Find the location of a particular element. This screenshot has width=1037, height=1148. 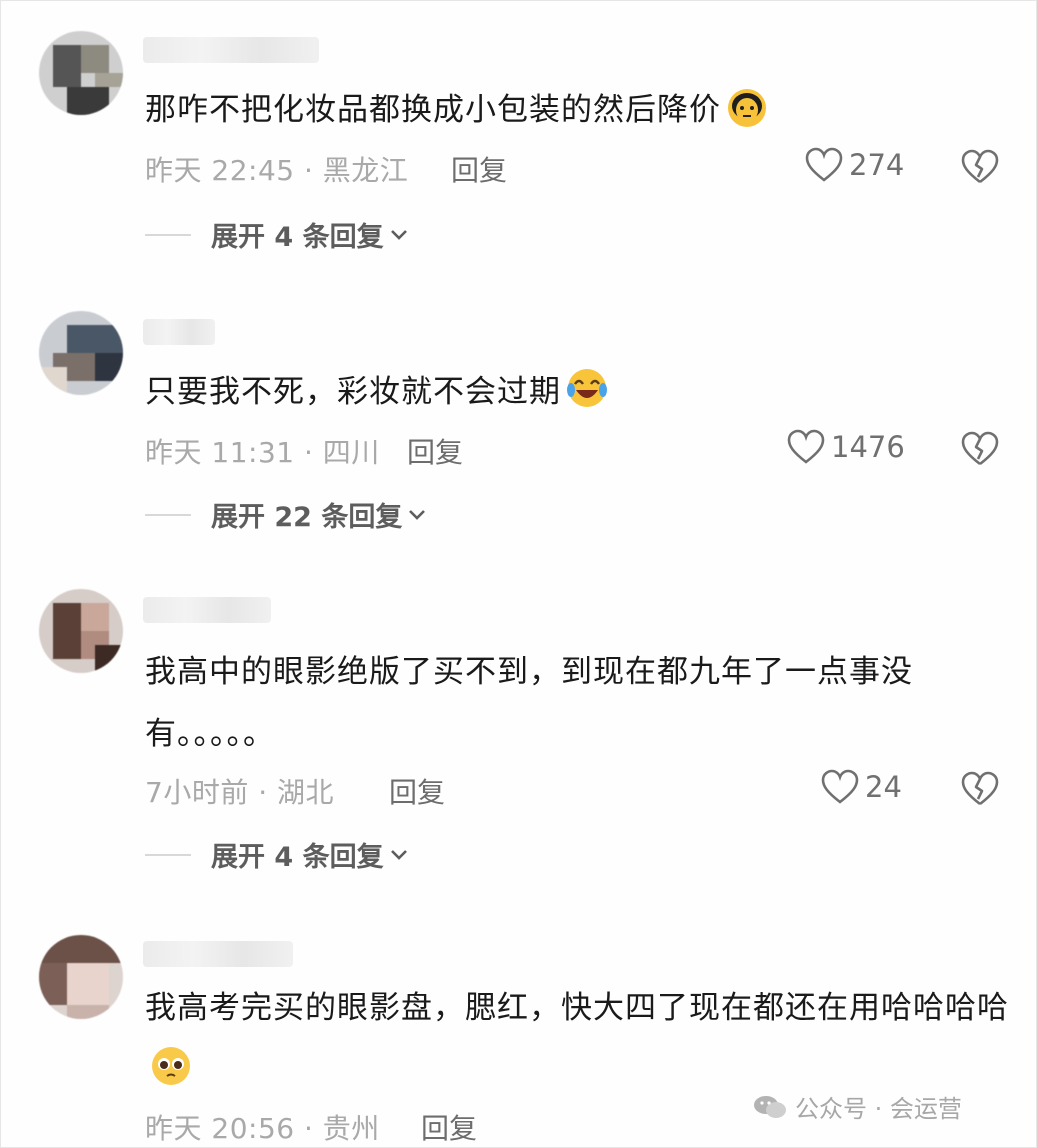

comment-text: 那咋不把化妆品都换成小包装的然后降价 is located at coordinates (580, 110).